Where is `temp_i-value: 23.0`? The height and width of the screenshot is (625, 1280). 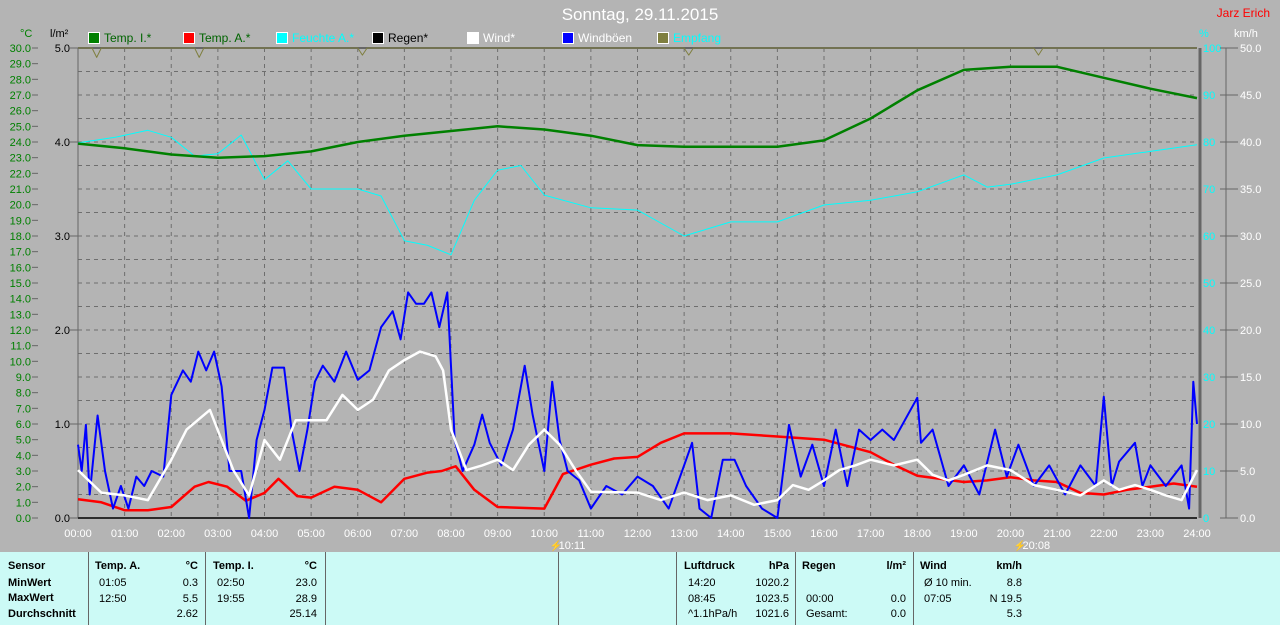
temp_i-value: 23.0 is located at coordinates (306, 583).